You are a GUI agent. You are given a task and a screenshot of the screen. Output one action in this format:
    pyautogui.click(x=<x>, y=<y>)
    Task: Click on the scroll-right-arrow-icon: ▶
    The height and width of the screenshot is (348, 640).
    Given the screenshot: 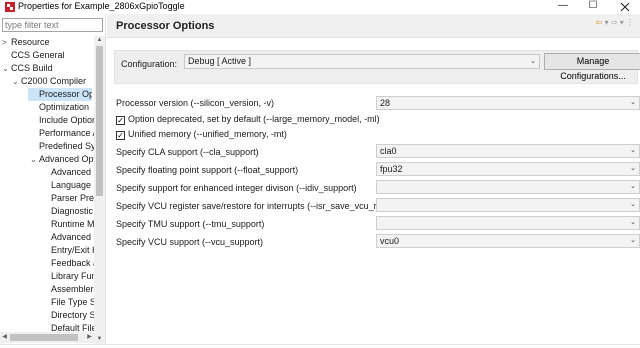 What is the action you would take?
    pyautogui.click(x=89, y=337)
    